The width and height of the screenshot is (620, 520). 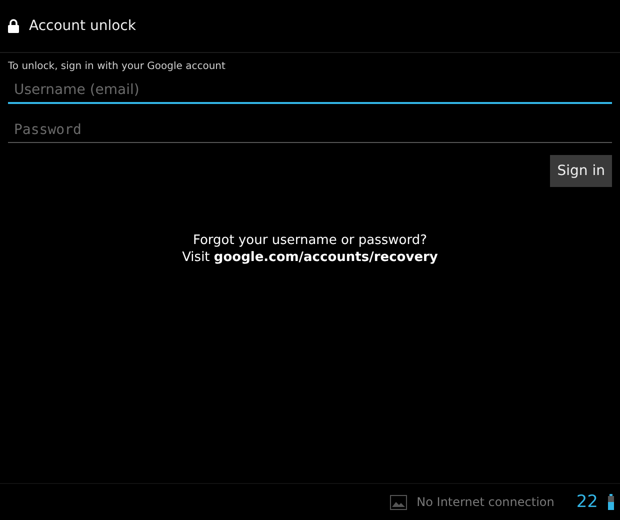 I want to click on instruction-text: To unlock, sign in with your Google account, so click(x=117, y=66).